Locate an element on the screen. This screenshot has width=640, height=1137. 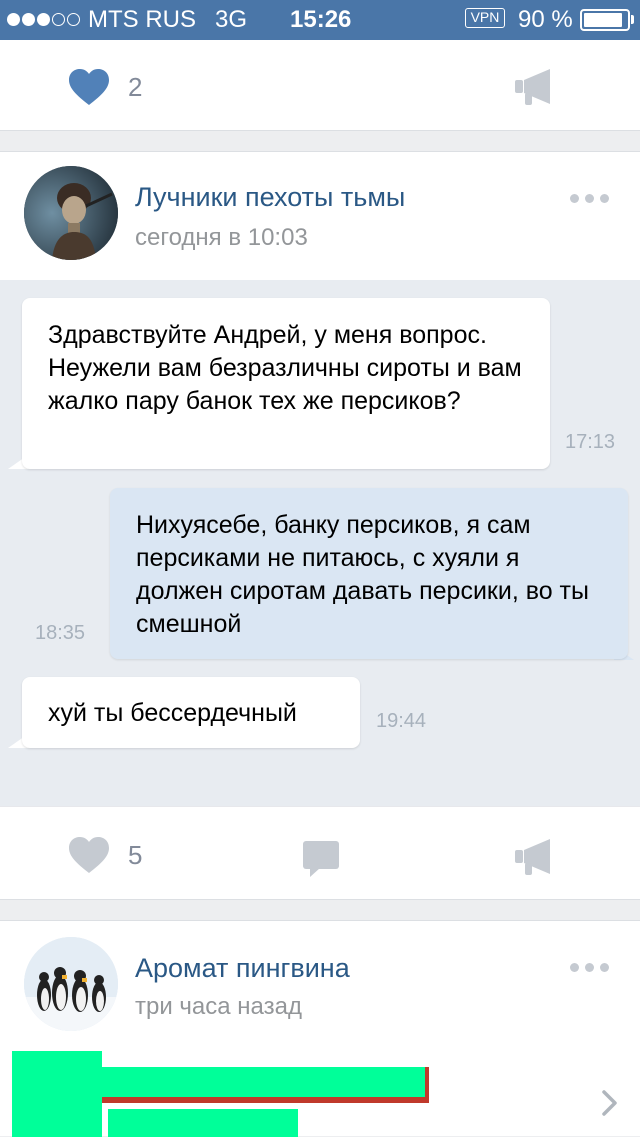
post-time: сегодня в 10:03 is located at coordinates (221, 237).